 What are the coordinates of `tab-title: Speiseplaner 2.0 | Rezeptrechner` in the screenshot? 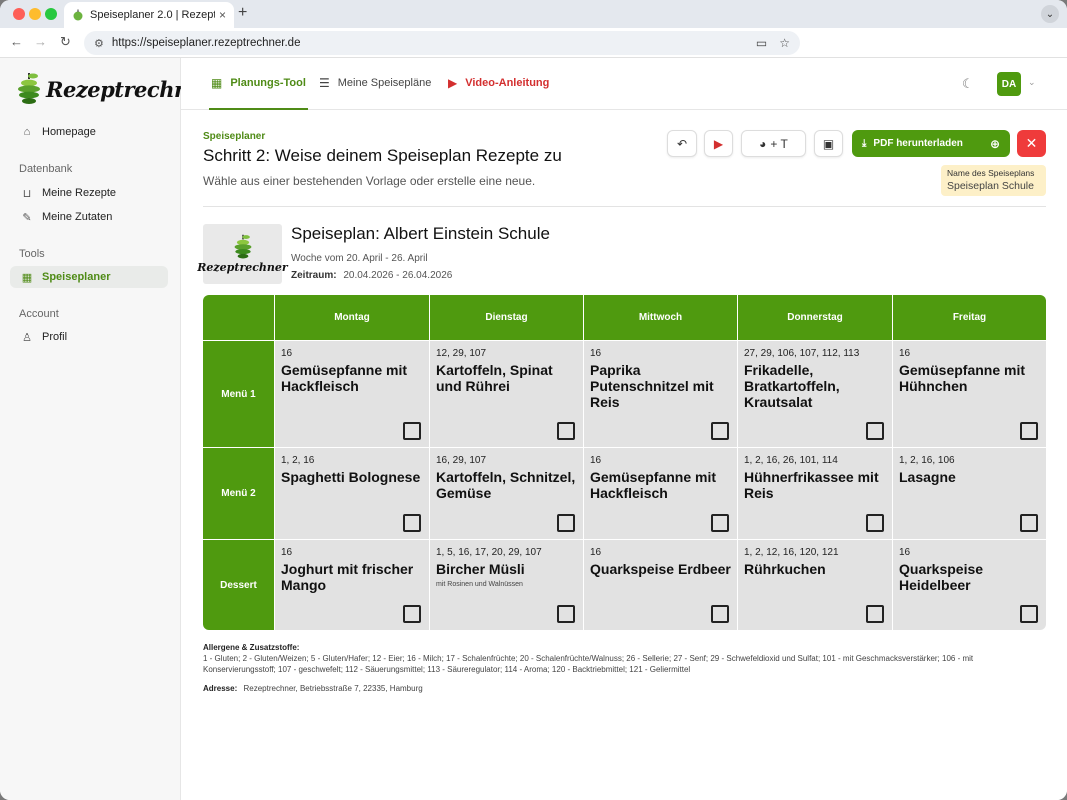 It's located at (152, 15).